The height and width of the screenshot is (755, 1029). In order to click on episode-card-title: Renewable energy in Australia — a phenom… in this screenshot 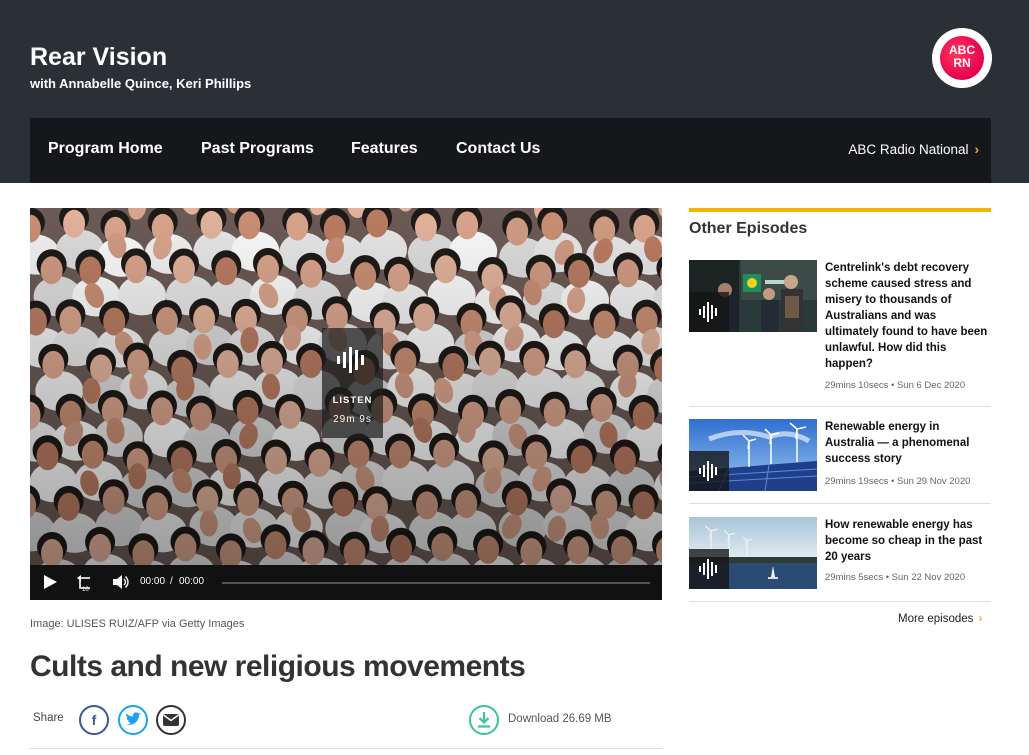, I will do `click(908, 443)`.